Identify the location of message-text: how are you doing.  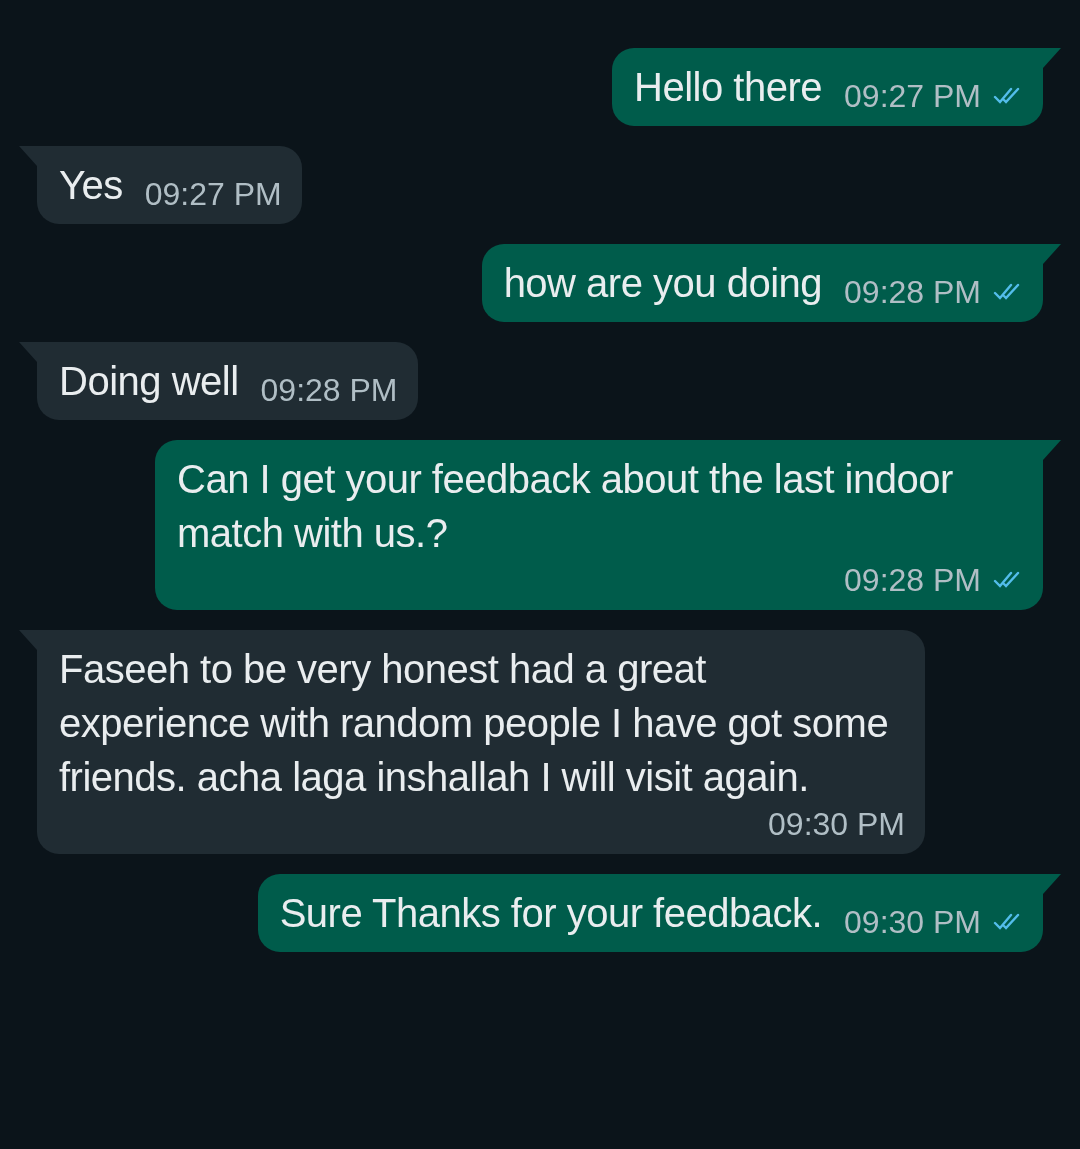
(663, 283).